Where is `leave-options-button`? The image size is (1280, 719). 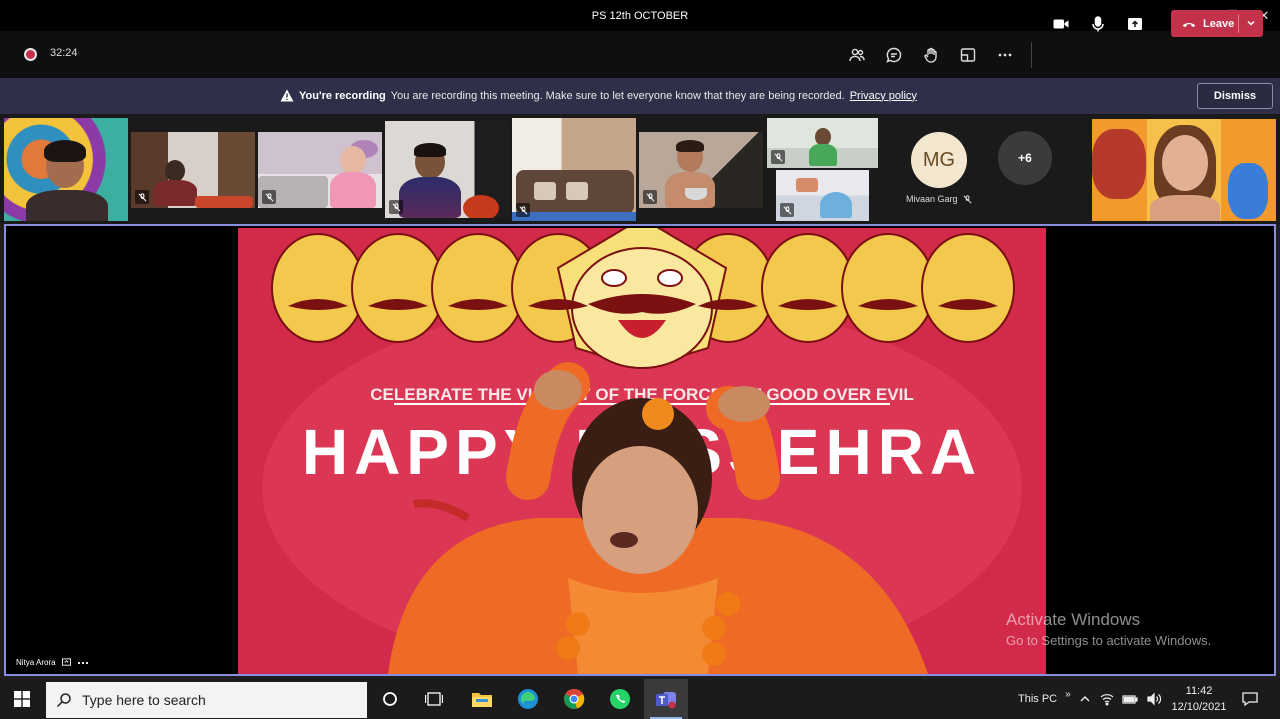
leave-options-button is located at coordinates (1251, 23).